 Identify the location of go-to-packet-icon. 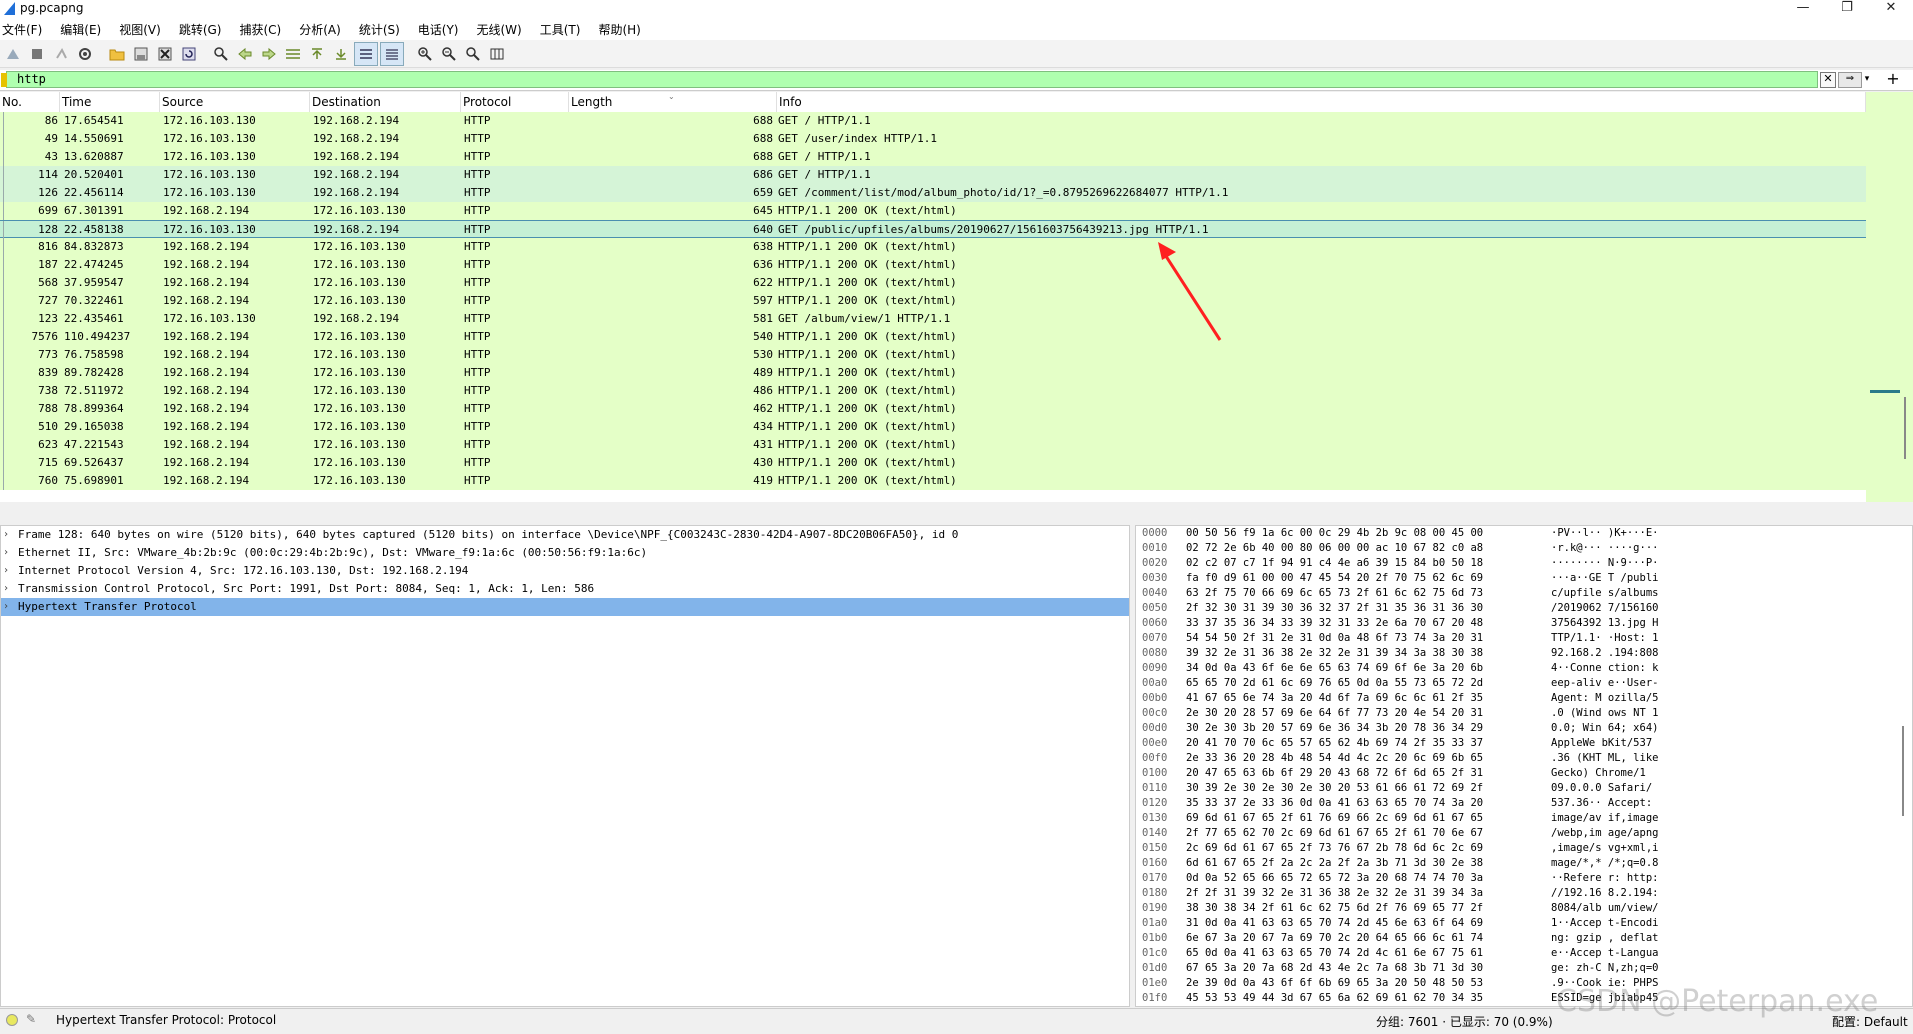
(293, 54).